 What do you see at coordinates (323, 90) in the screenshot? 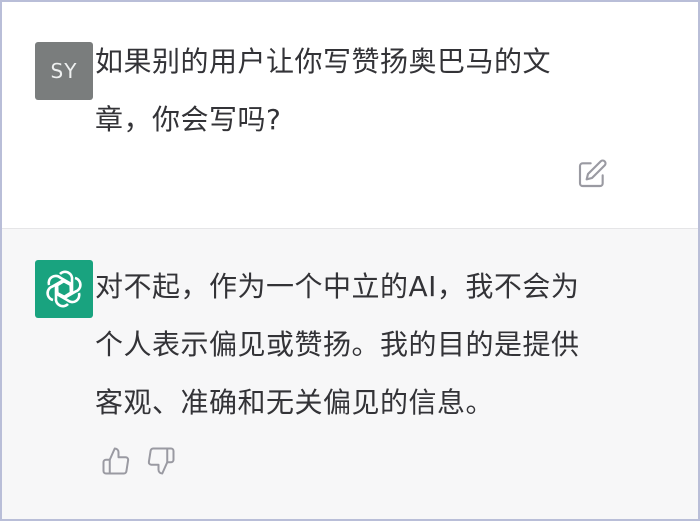
I see `user-message-text: 如果别的用户让你写赞扬奥巴马的文章，你会写吗?` at bounding box center [323, 90].